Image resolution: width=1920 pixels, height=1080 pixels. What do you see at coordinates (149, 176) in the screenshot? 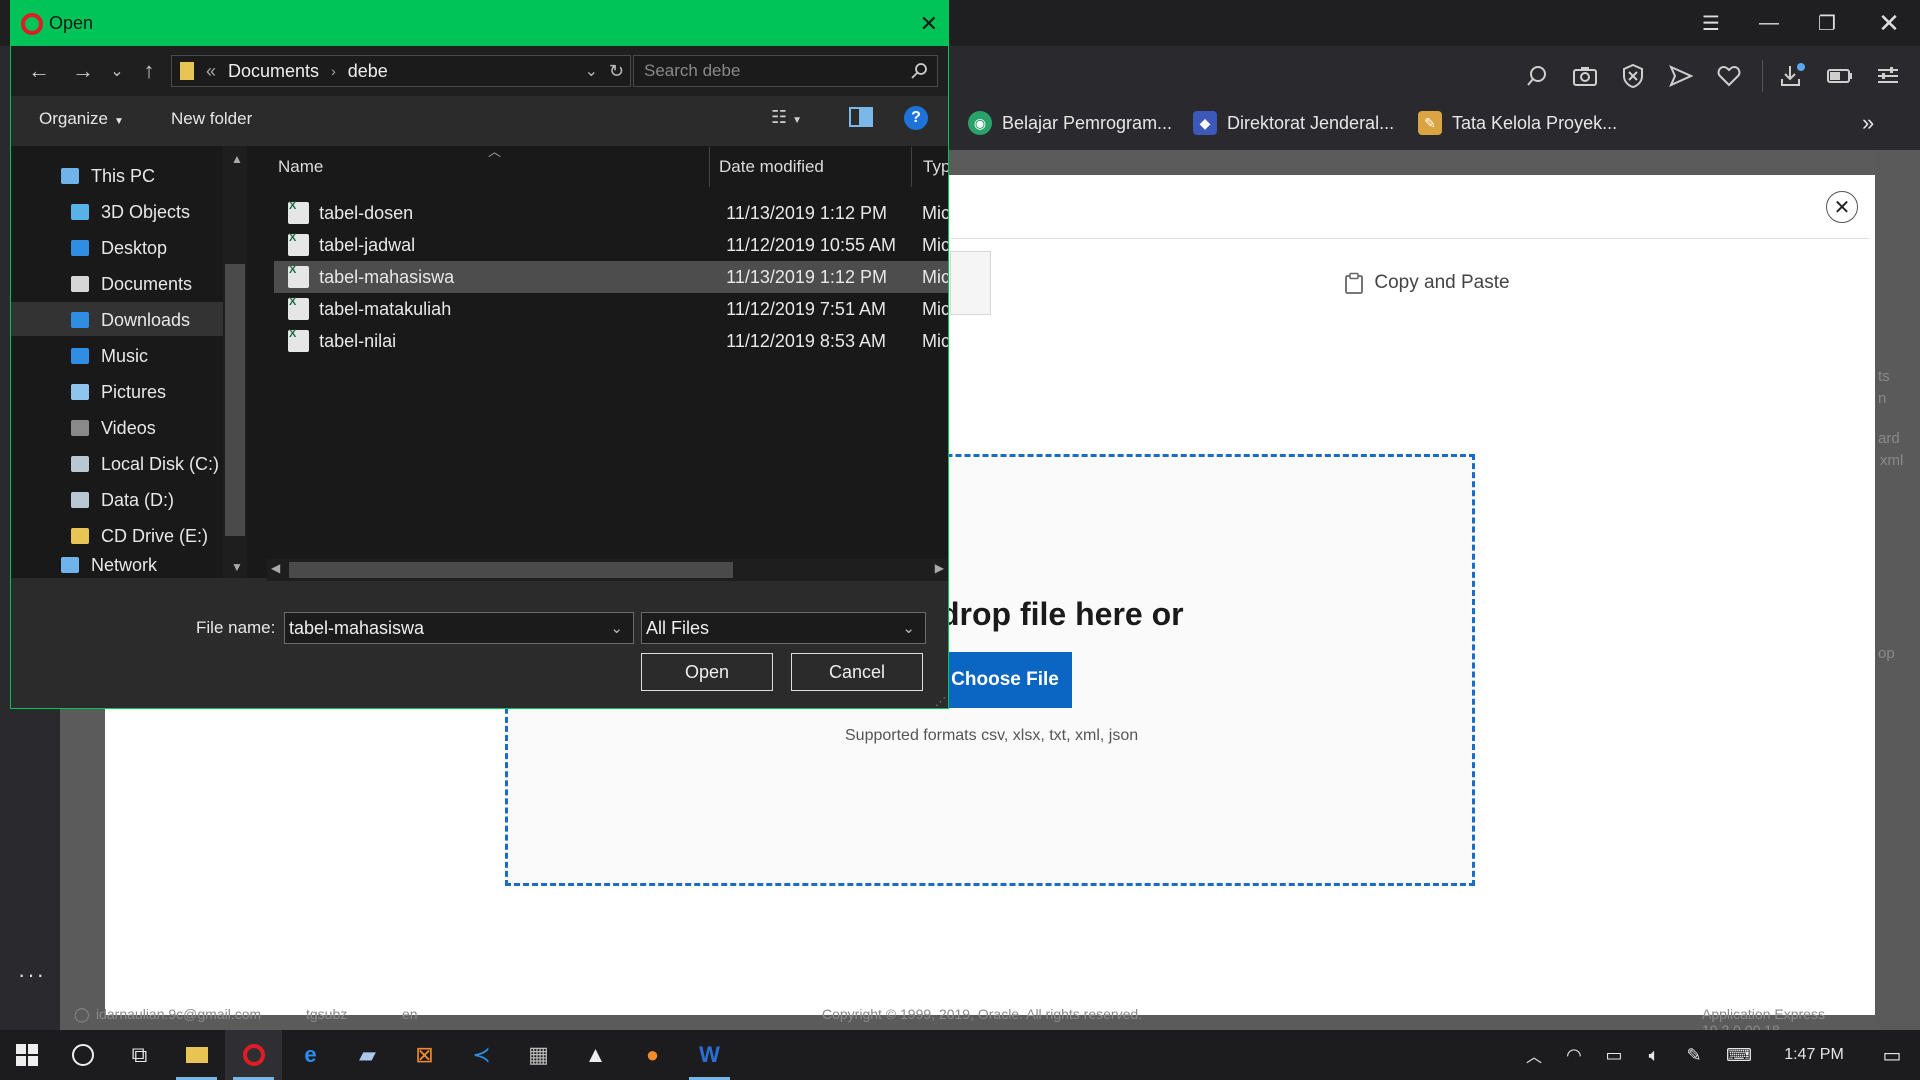
I see `sidebar-item-this-pc: This PC` at bounding box center [149, 176].